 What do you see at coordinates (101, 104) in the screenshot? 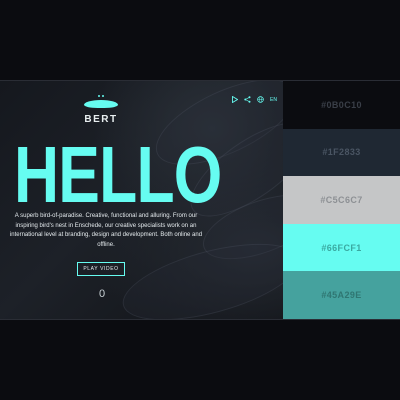
I see `bird-logo-icon` at bounding box center [101, 104].